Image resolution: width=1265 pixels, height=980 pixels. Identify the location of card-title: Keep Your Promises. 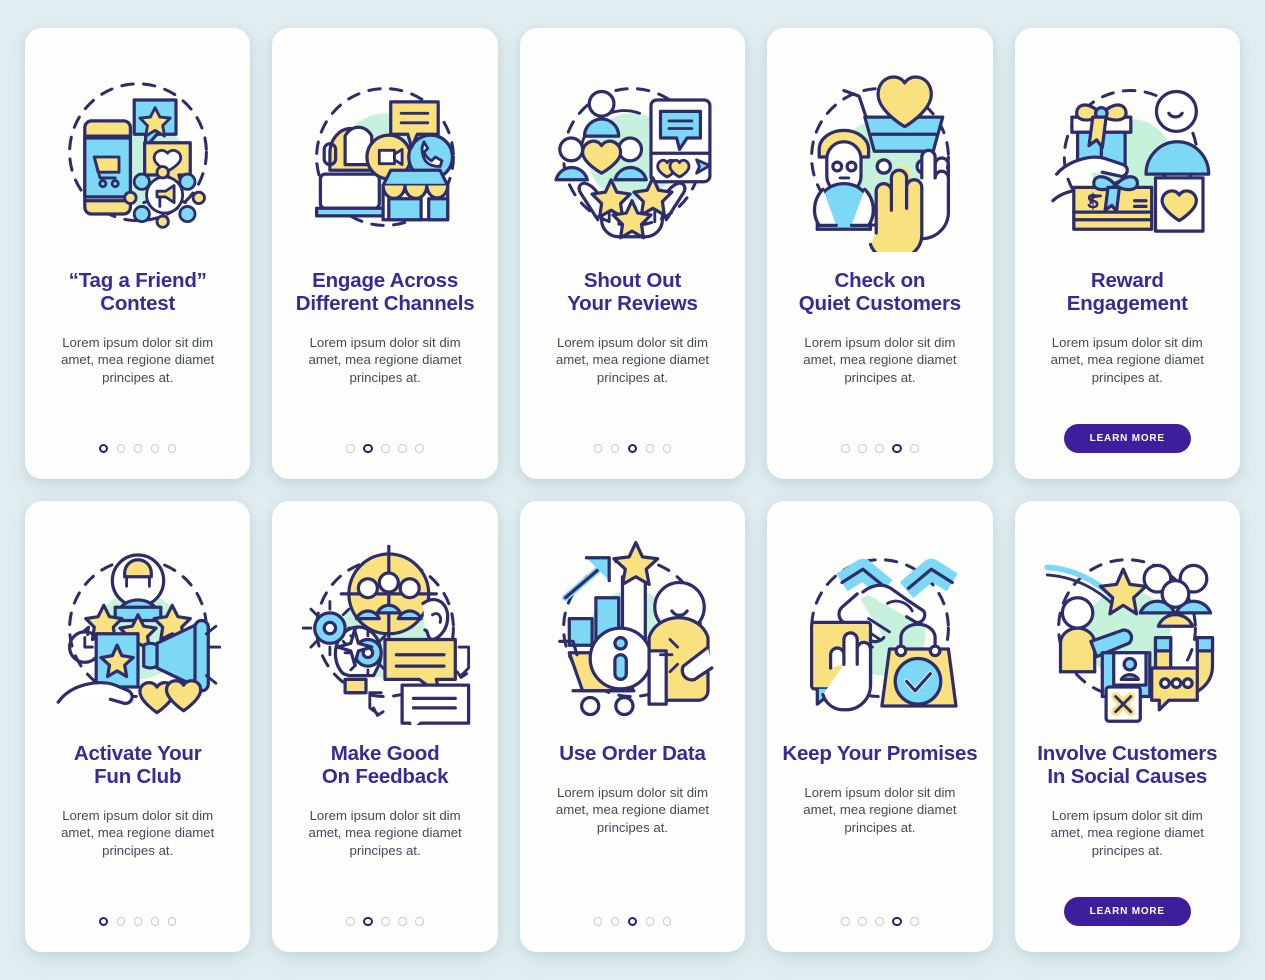
(880, 754).